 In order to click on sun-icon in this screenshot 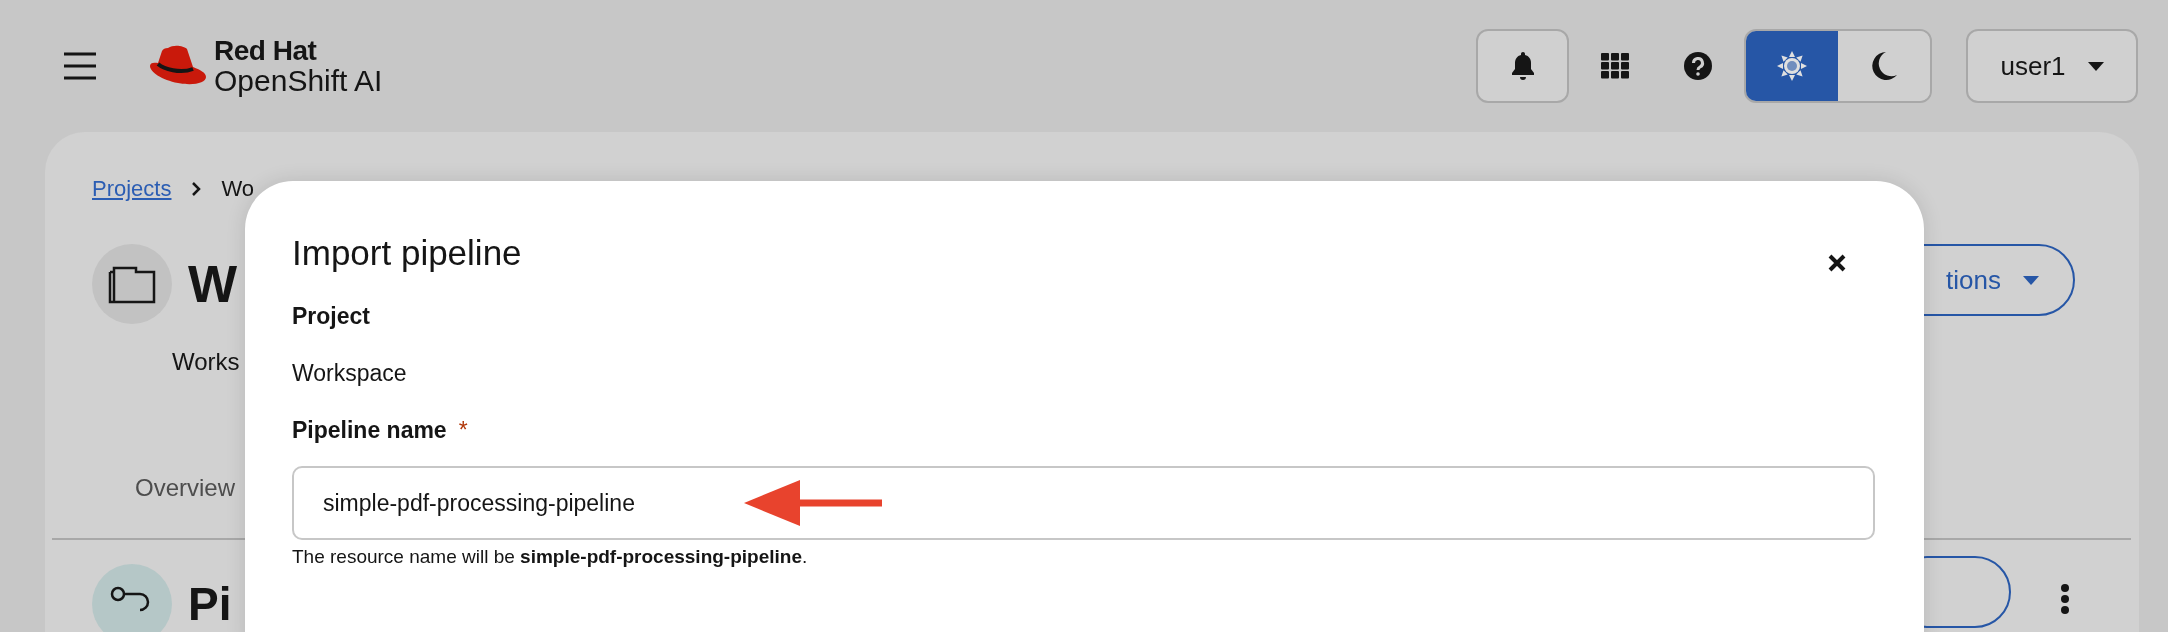, I will do `click(1792, 66)`.